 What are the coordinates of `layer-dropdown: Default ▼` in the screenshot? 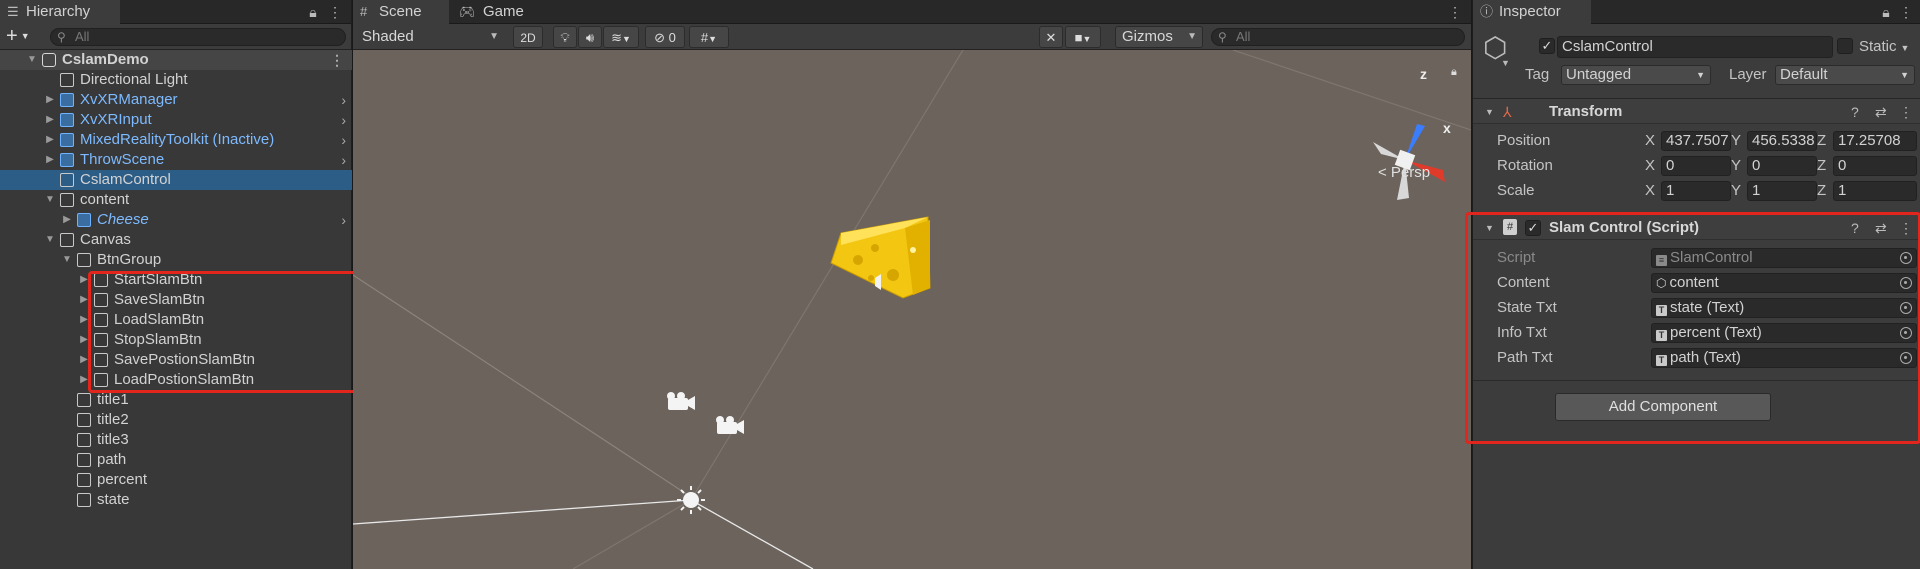 It's located at (1845, 75).